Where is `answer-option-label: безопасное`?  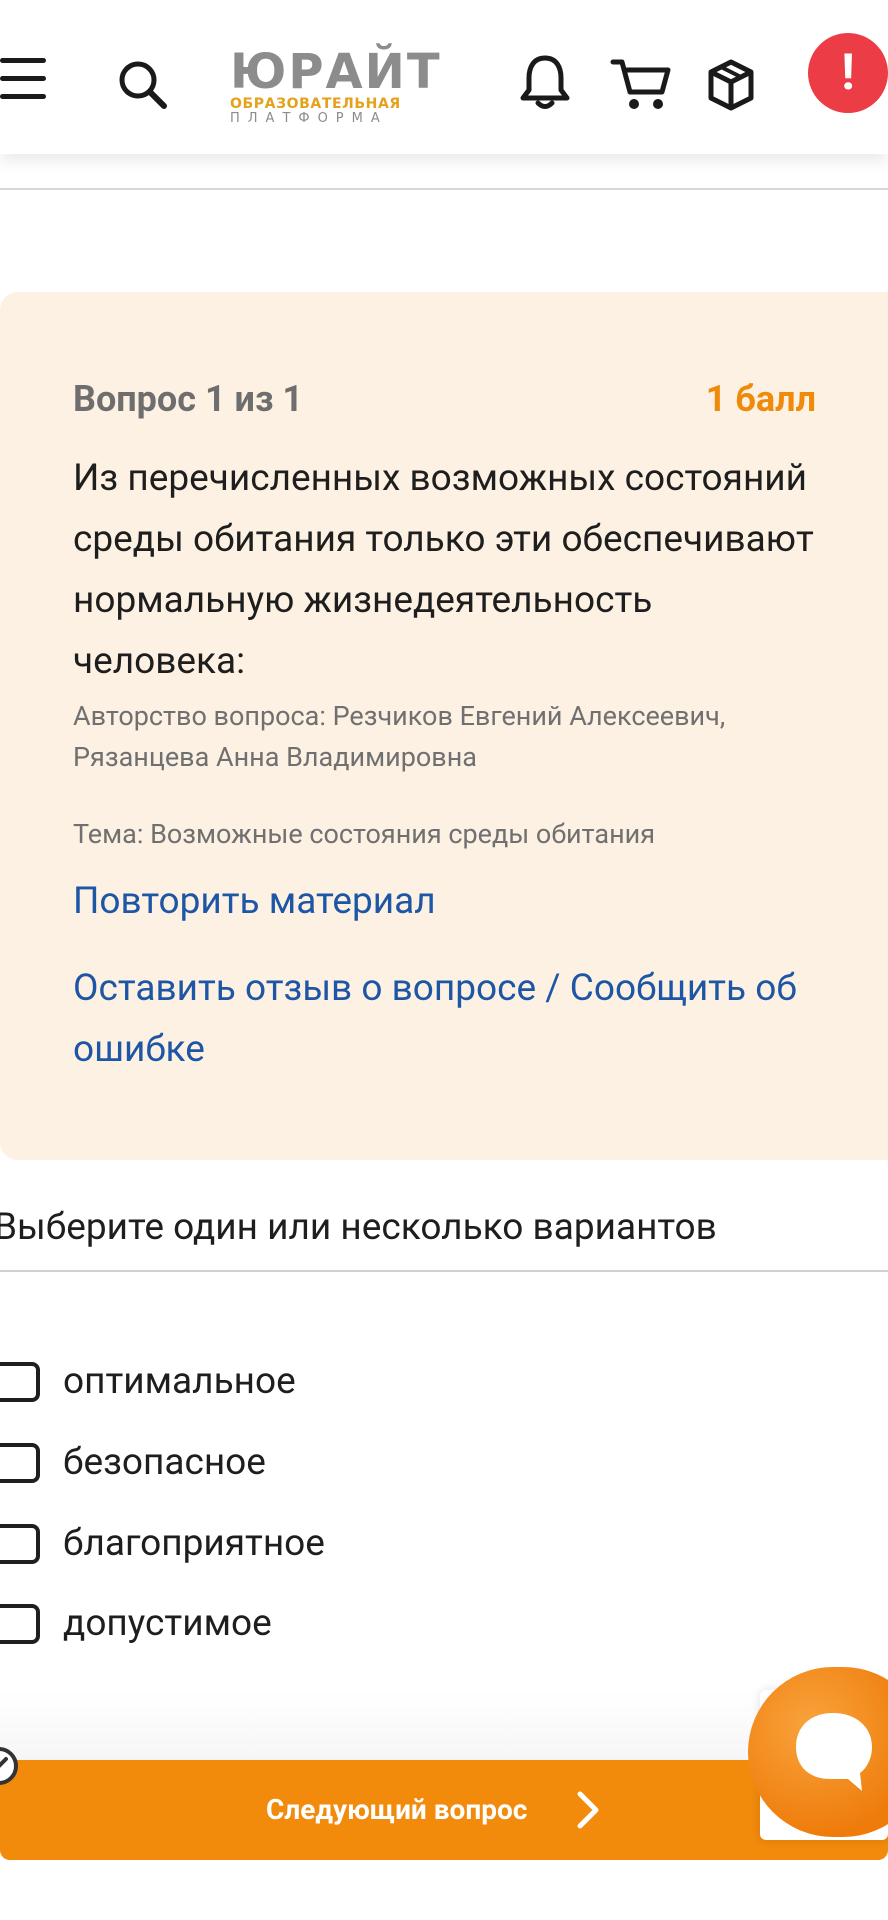 answer-option-label: безопасное is located at coordinates (164, 1462).